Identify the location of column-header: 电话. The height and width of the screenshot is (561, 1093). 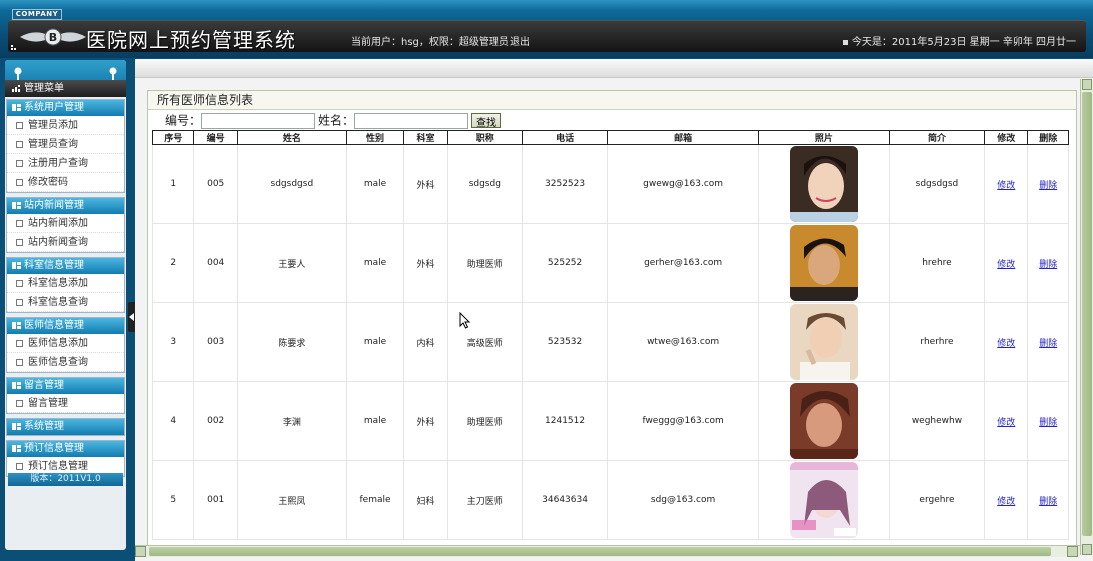
(565, 137).